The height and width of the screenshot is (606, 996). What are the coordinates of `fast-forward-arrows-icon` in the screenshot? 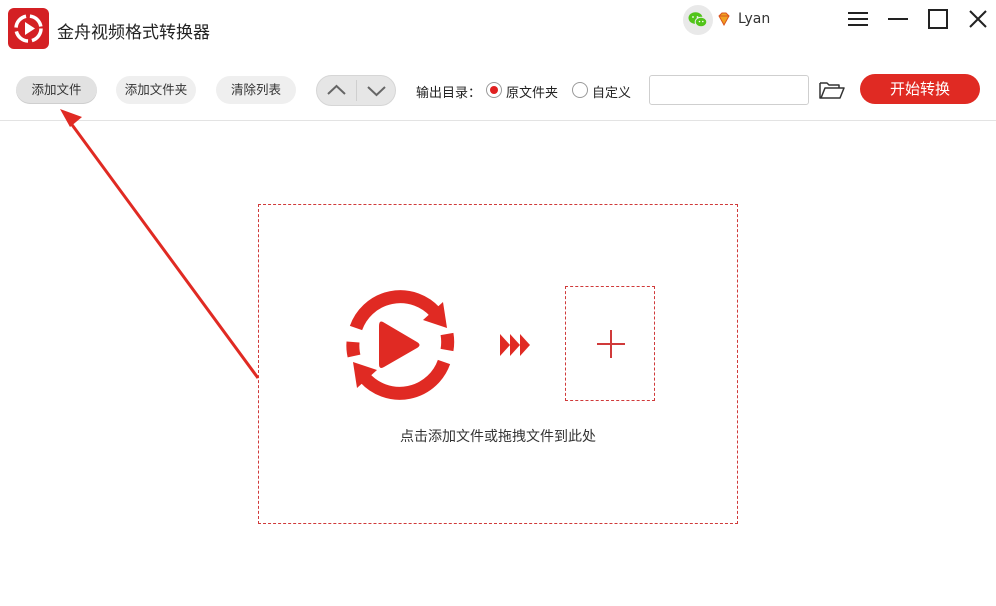 It's located at (516, 345).